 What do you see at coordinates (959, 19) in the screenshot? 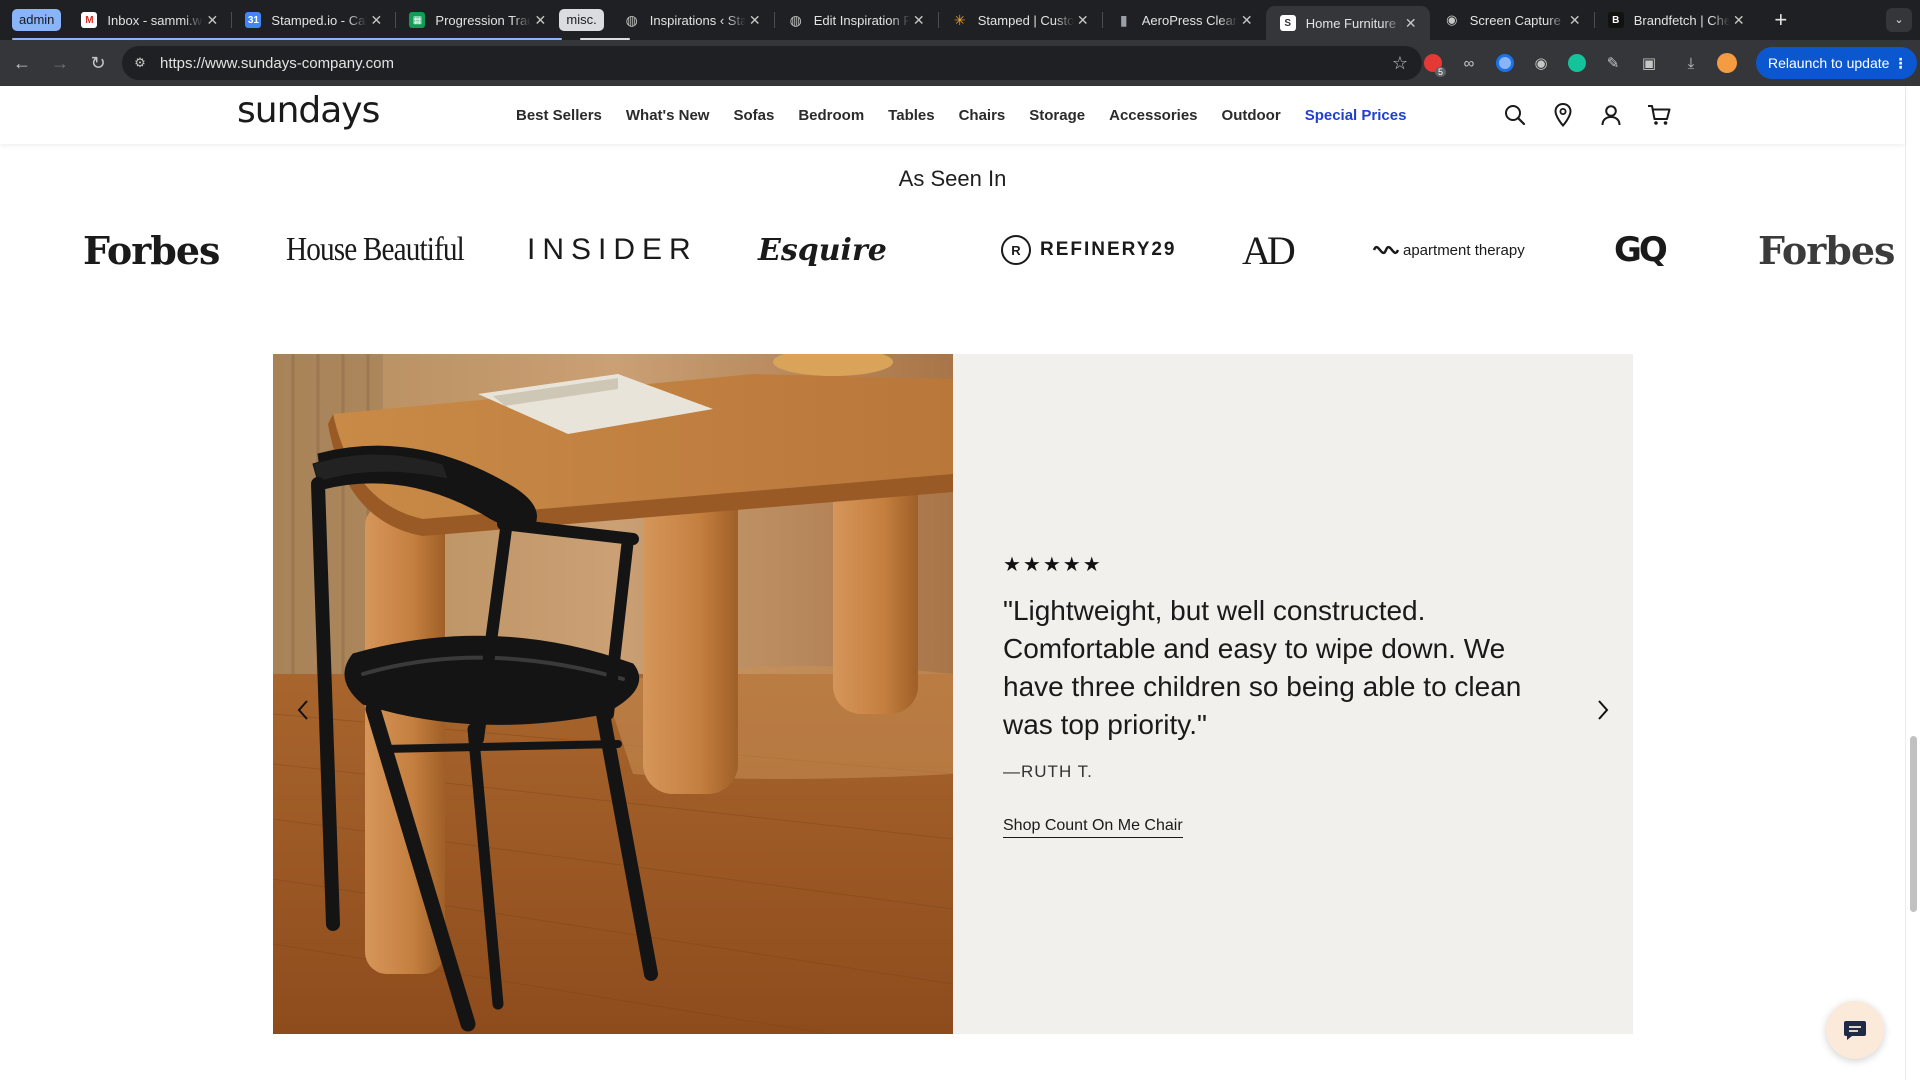
I see `stamped-icon: ✳` at bounding box center [959, 19].